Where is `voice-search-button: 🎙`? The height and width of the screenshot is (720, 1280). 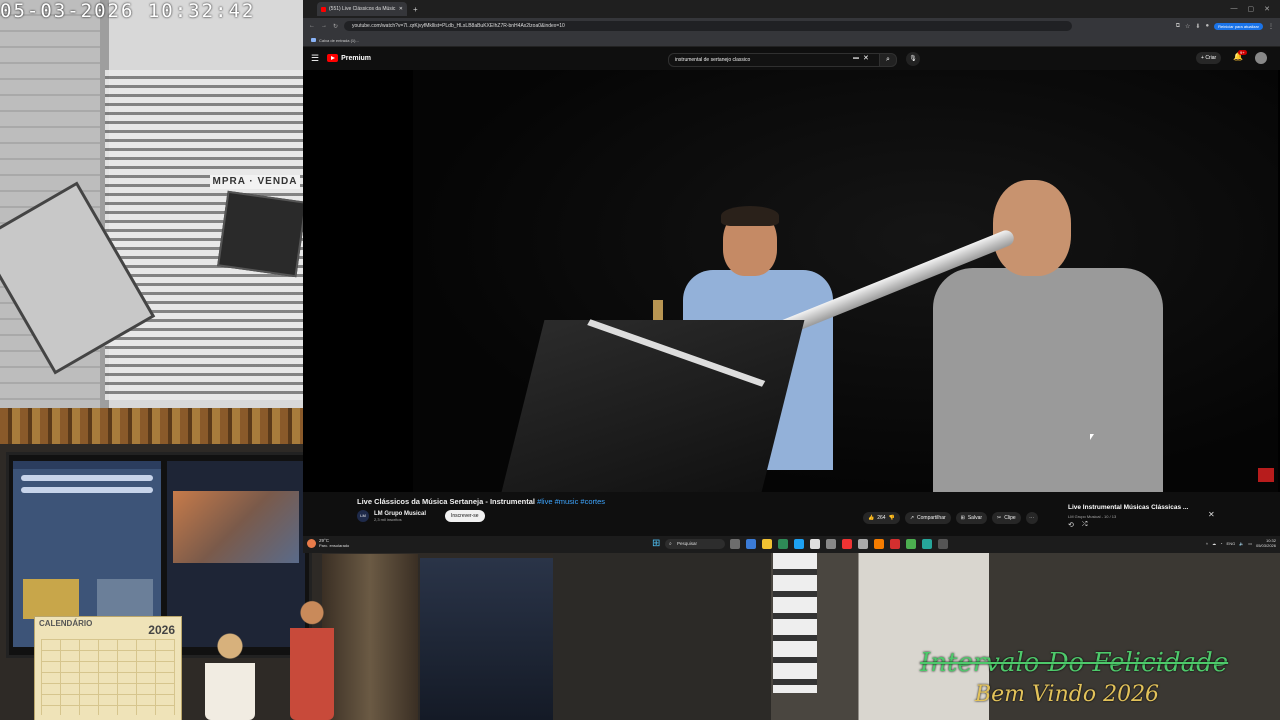 voice-search-button: 🎙 is located at coordinates (913, 59).